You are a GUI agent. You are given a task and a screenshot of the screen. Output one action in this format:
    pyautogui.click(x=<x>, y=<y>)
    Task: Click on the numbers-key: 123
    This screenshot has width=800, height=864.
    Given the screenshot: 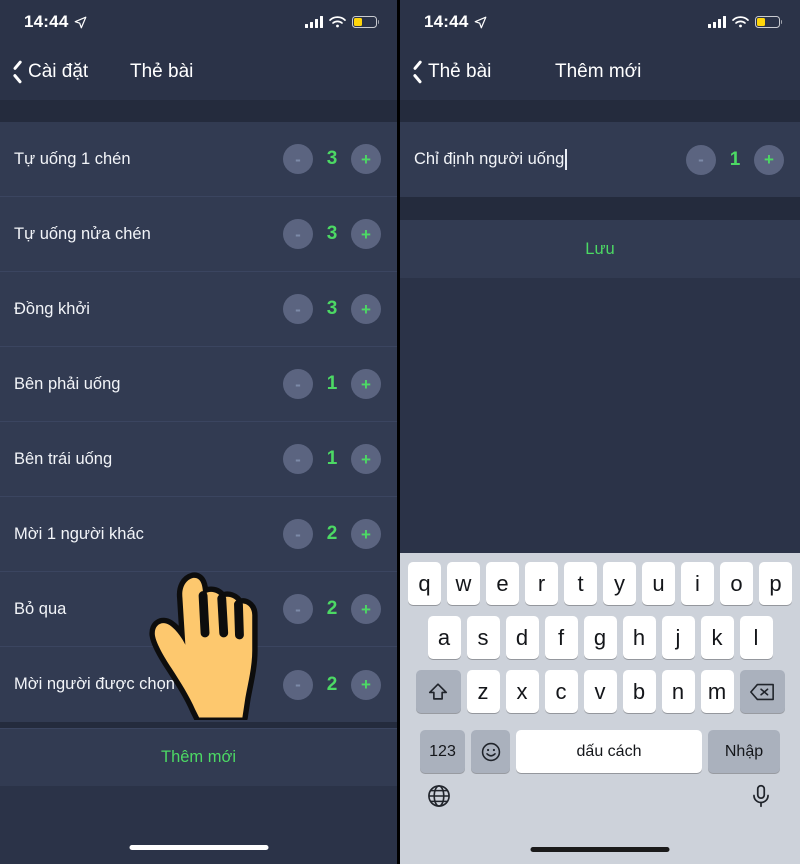 What is the action you would take?
    pyautogui.click(x=442, y=751)
    